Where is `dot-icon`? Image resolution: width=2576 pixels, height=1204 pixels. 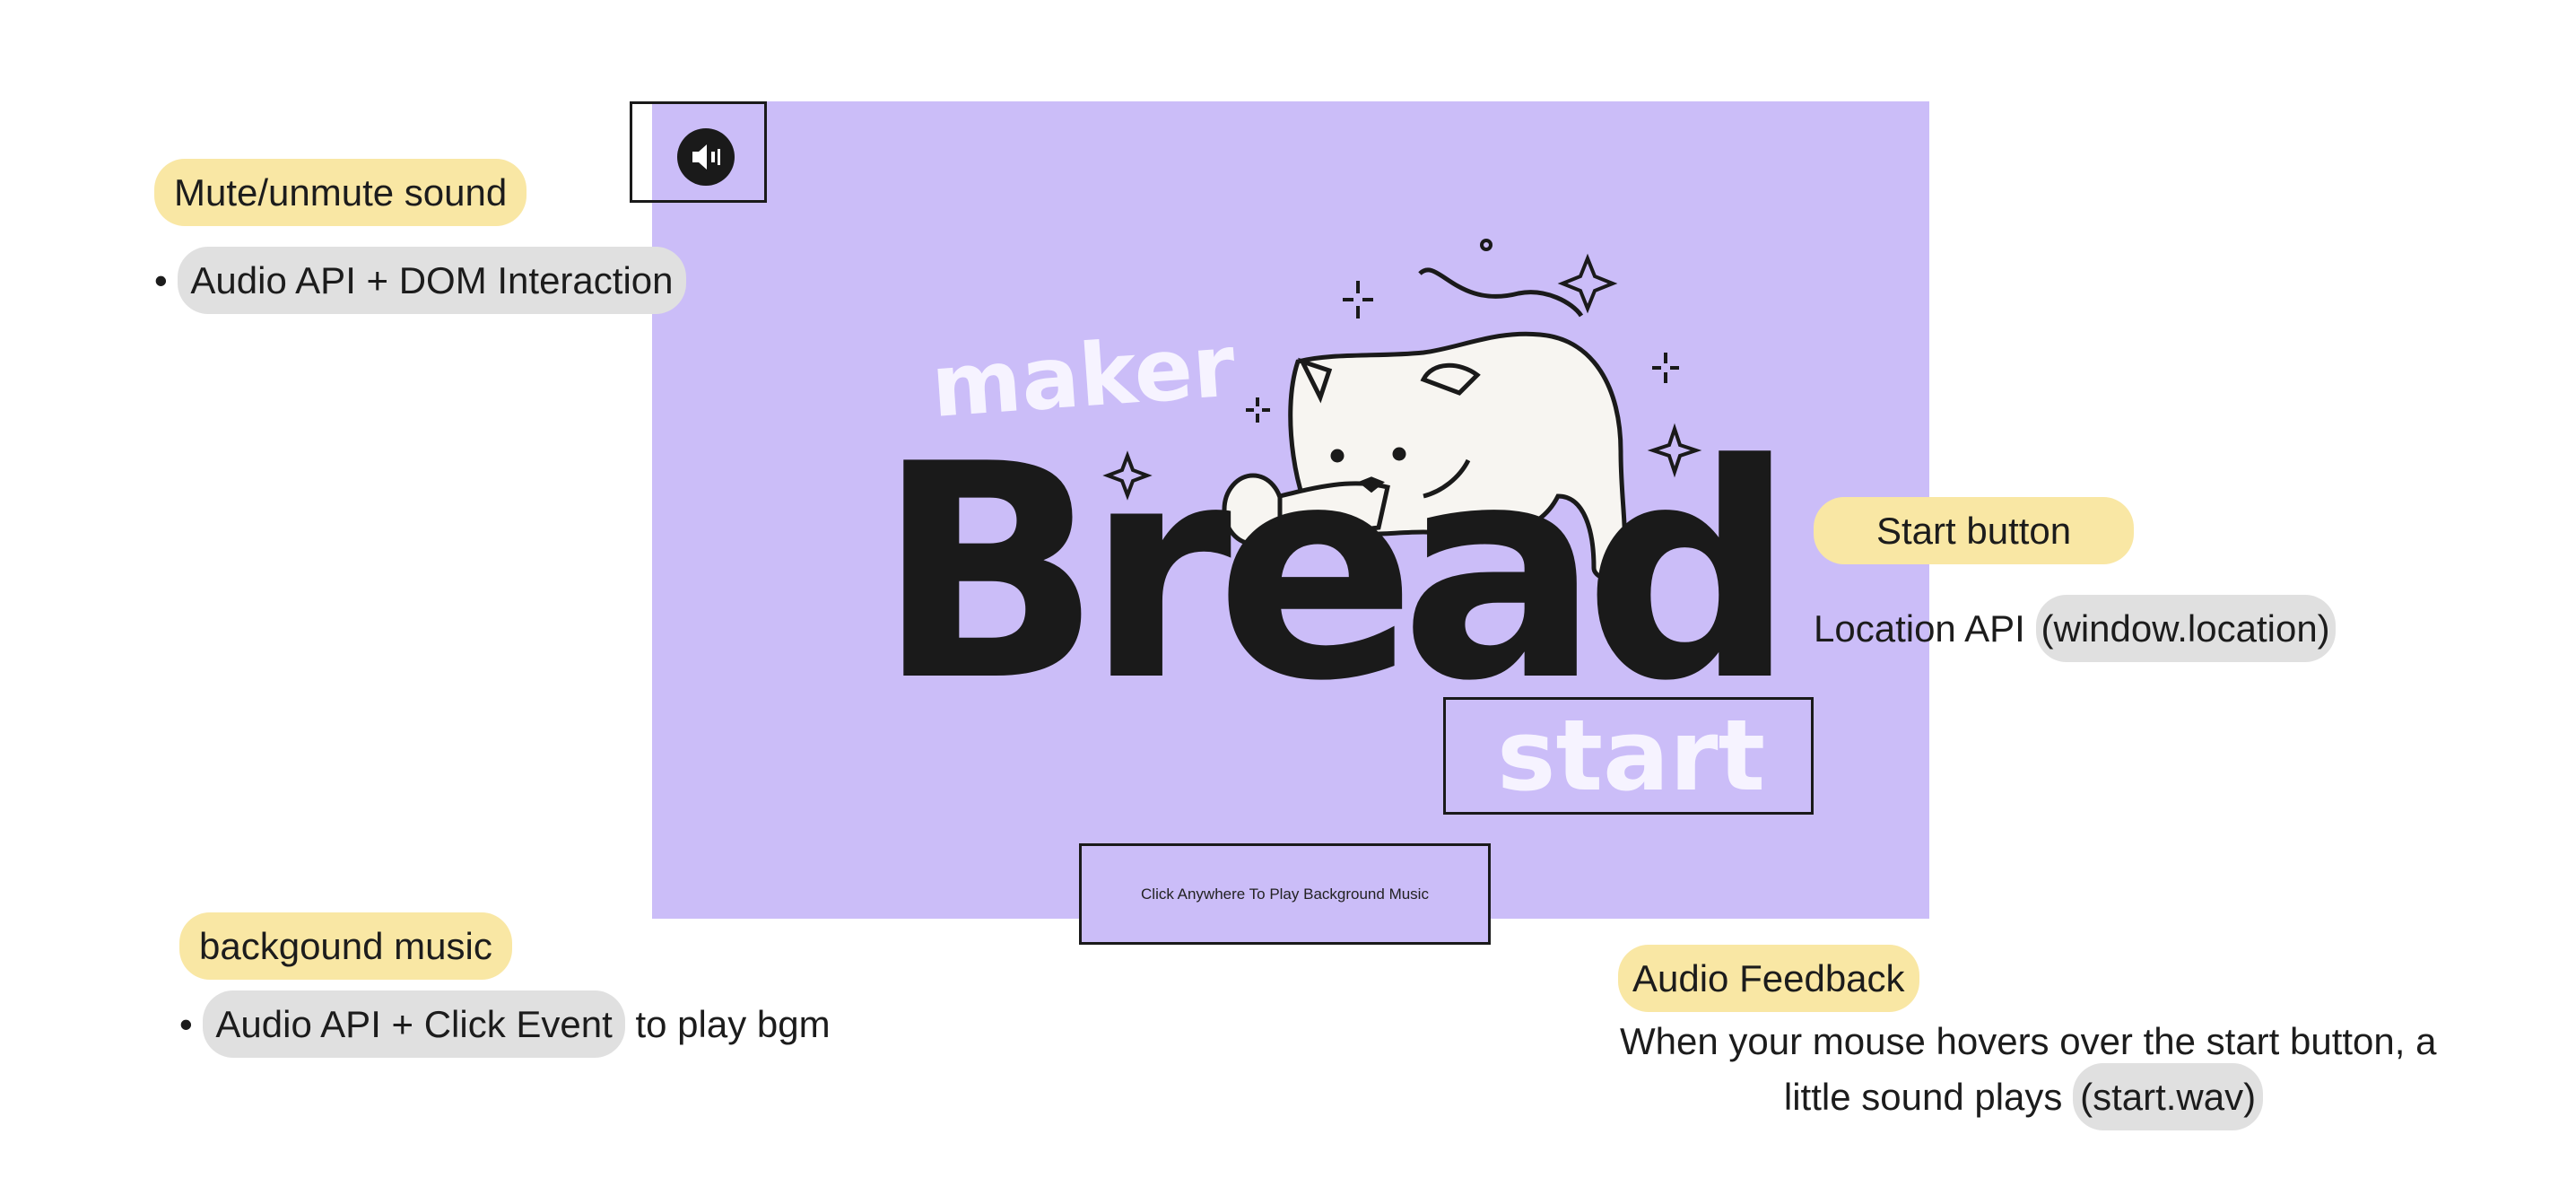
dot-icon is located at coordinates (1486, 245).